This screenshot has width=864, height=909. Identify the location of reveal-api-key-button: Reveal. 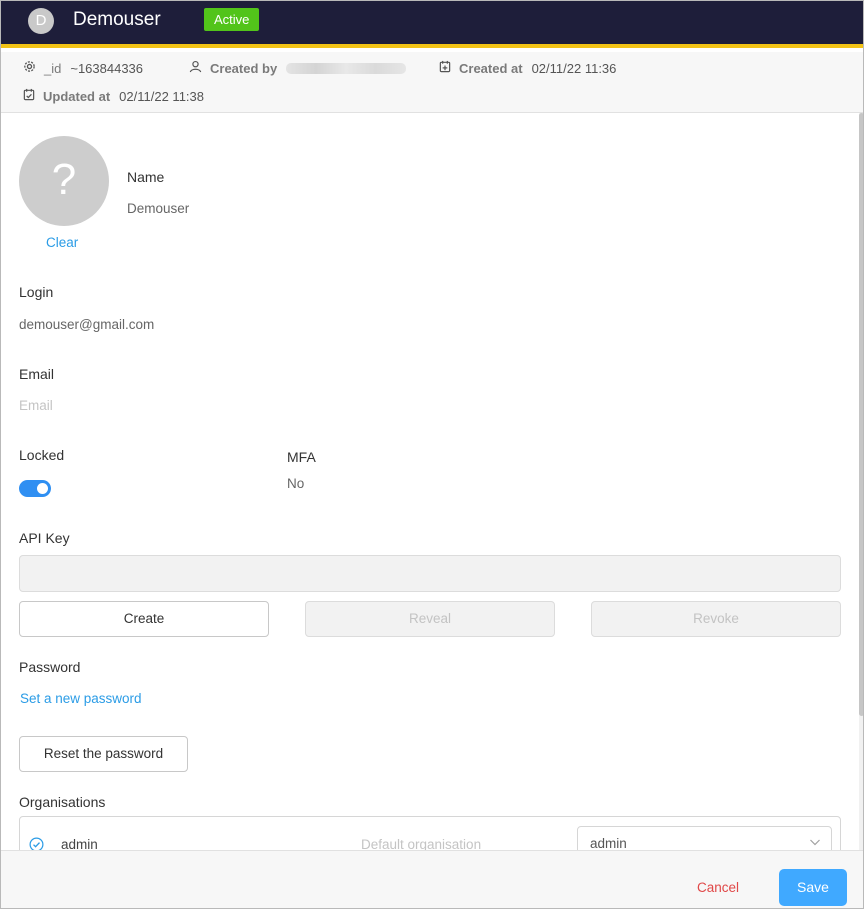
(430, 619).